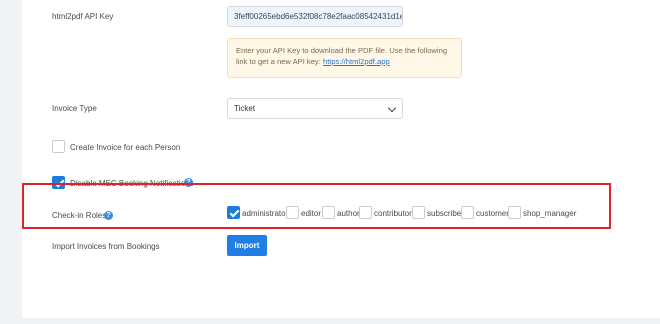 The height and width of the screenshot is (324, 660). Describe the element at coordinates (125, 147) in the screenshot. I see `create-invoice-label: Create Invoice for each Person` at that location.